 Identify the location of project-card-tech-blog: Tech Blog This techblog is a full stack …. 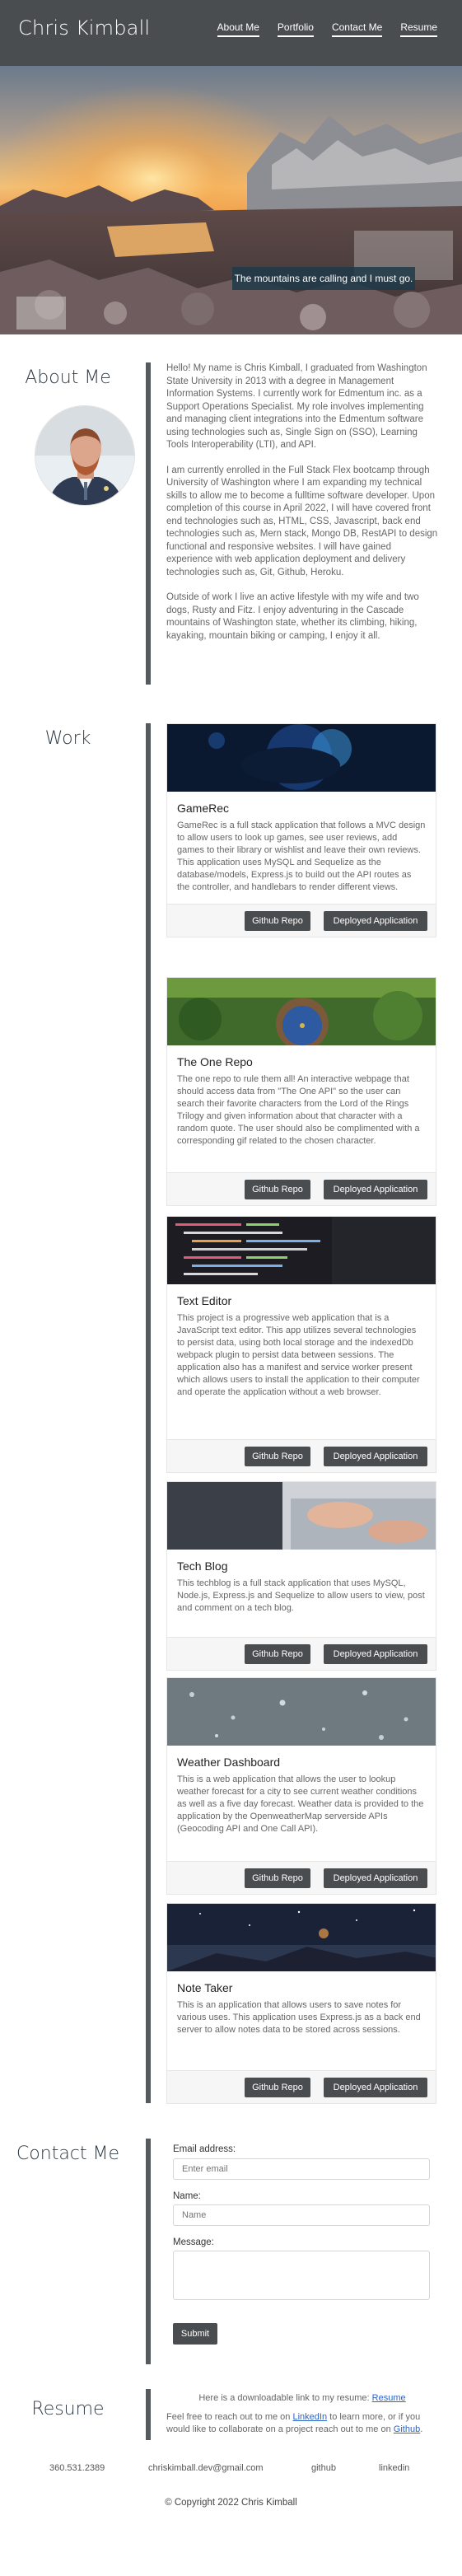
(301, 1576).